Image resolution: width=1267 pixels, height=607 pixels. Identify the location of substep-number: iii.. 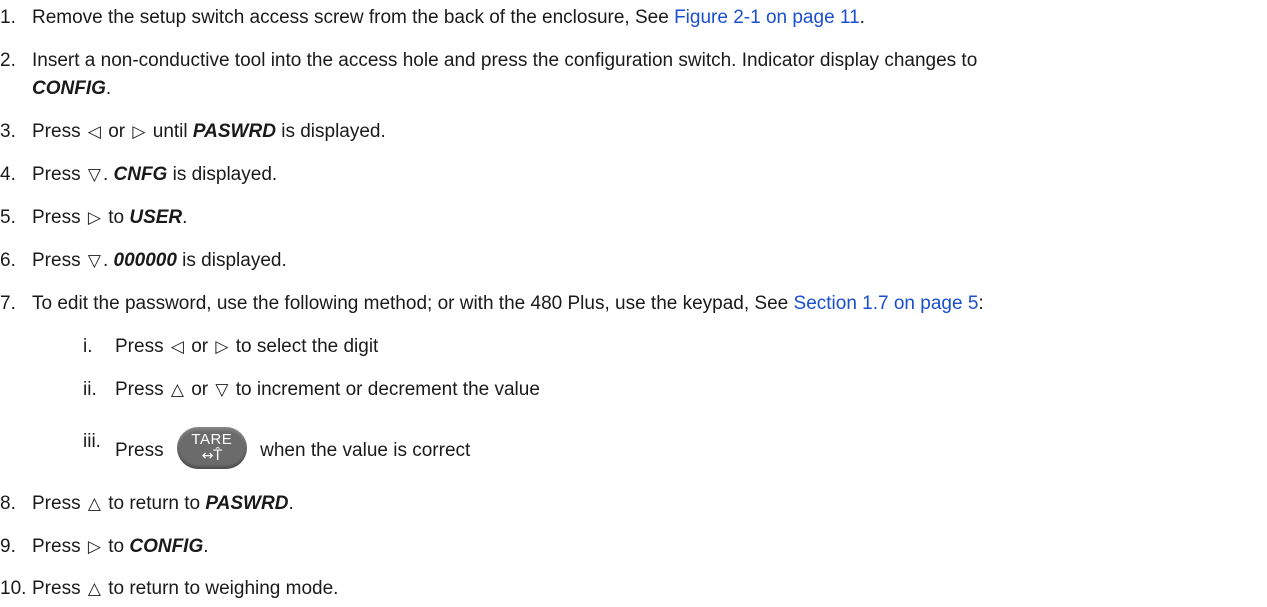
(92, 441).